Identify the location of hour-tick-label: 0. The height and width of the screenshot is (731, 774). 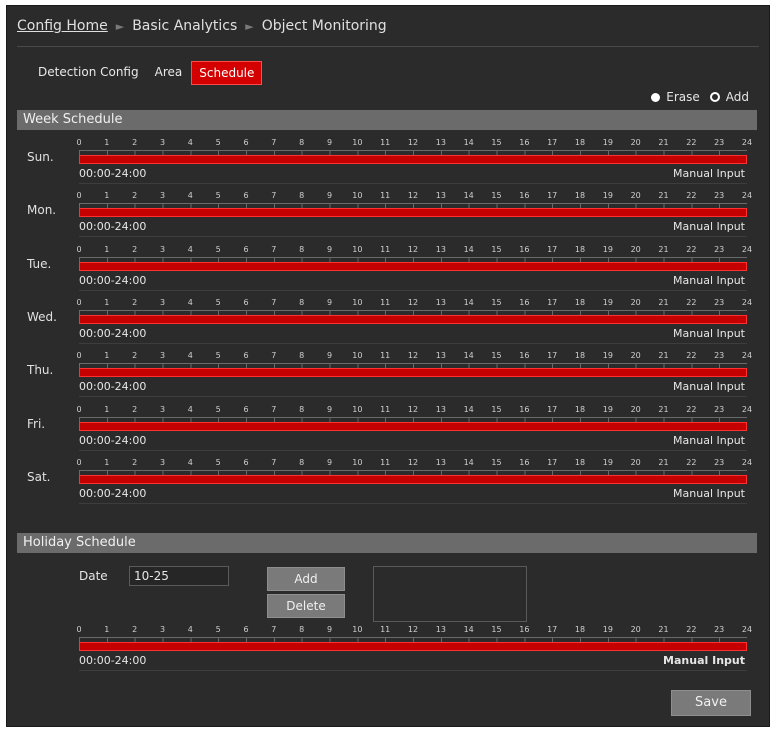
(79, 249).